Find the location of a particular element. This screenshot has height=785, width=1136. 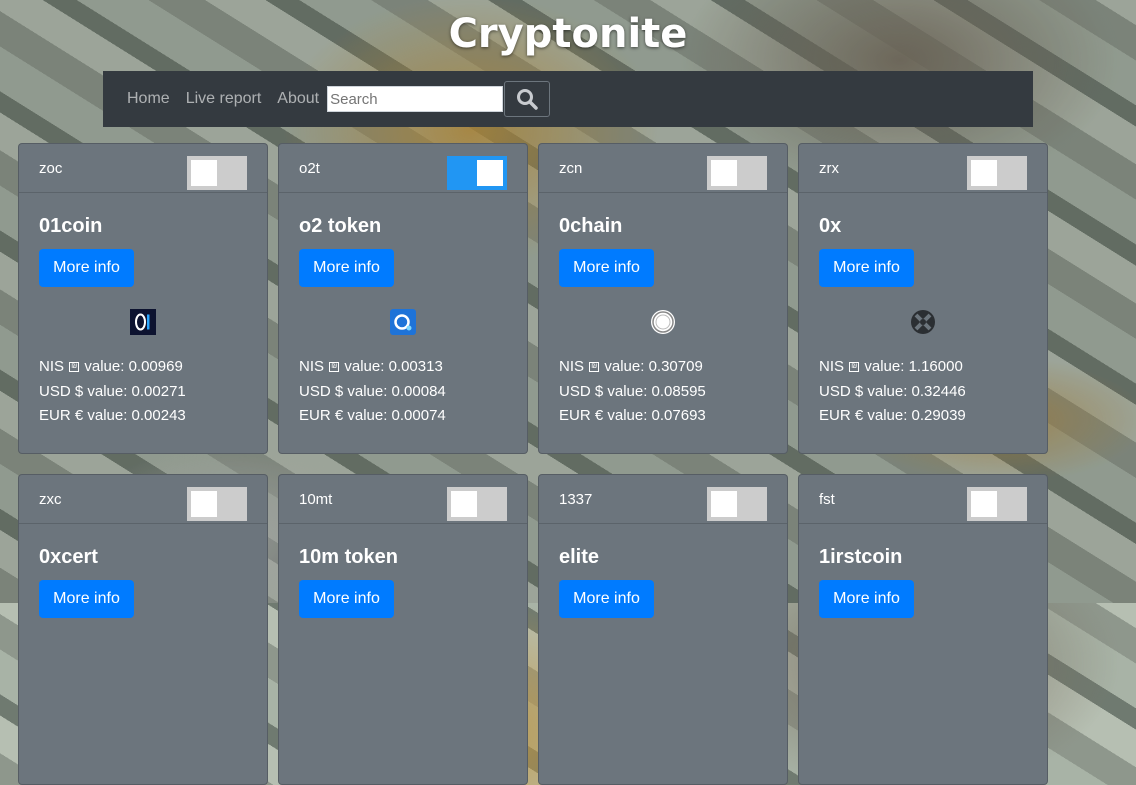

nav-about-link: About is located at coordinates (298, 99).